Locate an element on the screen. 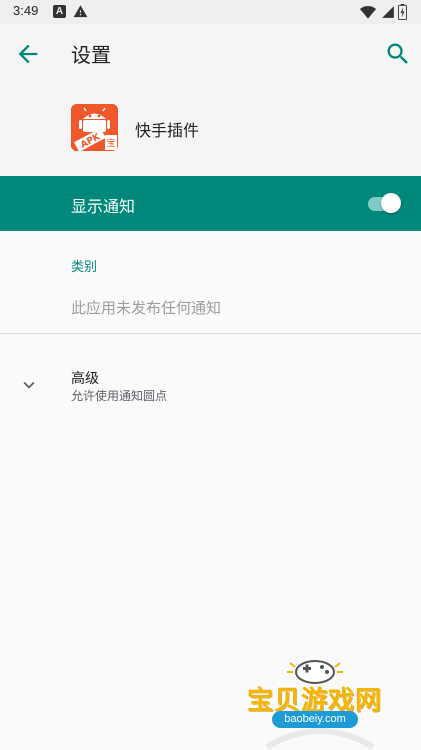 The image size is (421, 750). chevron-down-icon is located at coordinates (29, 385).